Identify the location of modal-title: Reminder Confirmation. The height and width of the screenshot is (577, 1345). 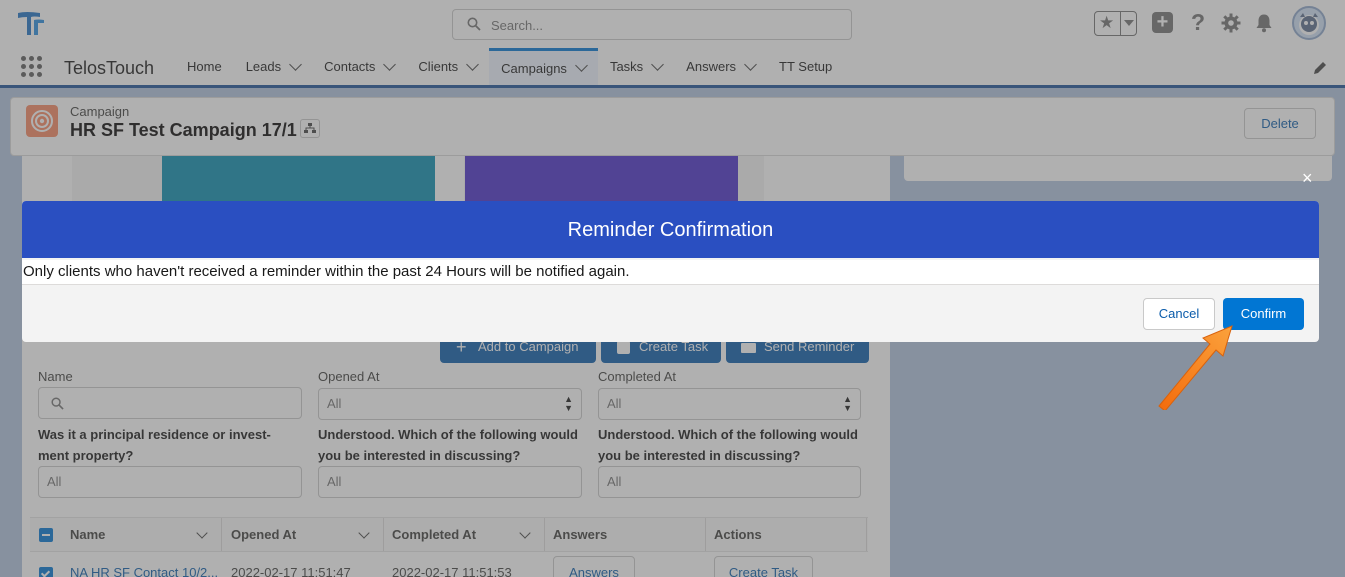
(670, 230).